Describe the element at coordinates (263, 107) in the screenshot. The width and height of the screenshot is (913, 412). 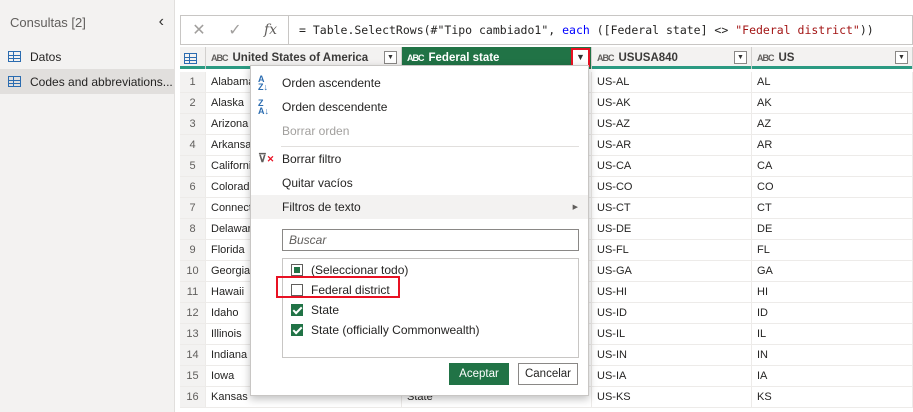
I see `sort-descending-icon: Z A↓` at that location.